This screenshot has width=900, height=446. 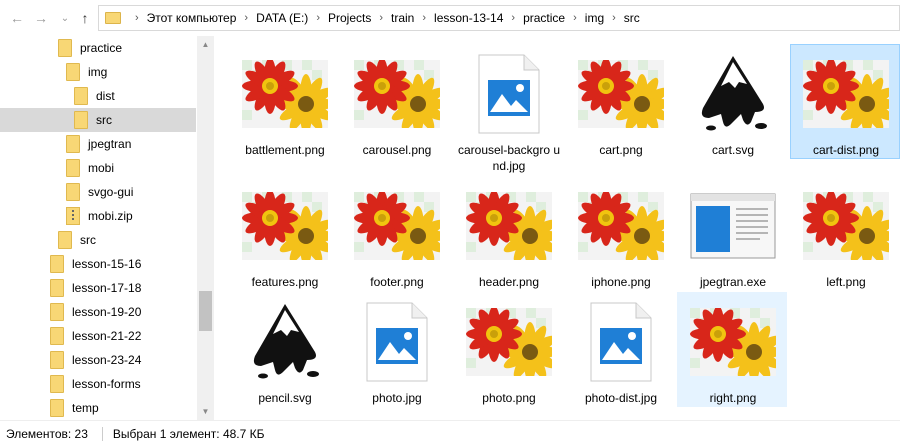 I want to click on file-item: photo-dist.jpg, so click(x=620, y=349).